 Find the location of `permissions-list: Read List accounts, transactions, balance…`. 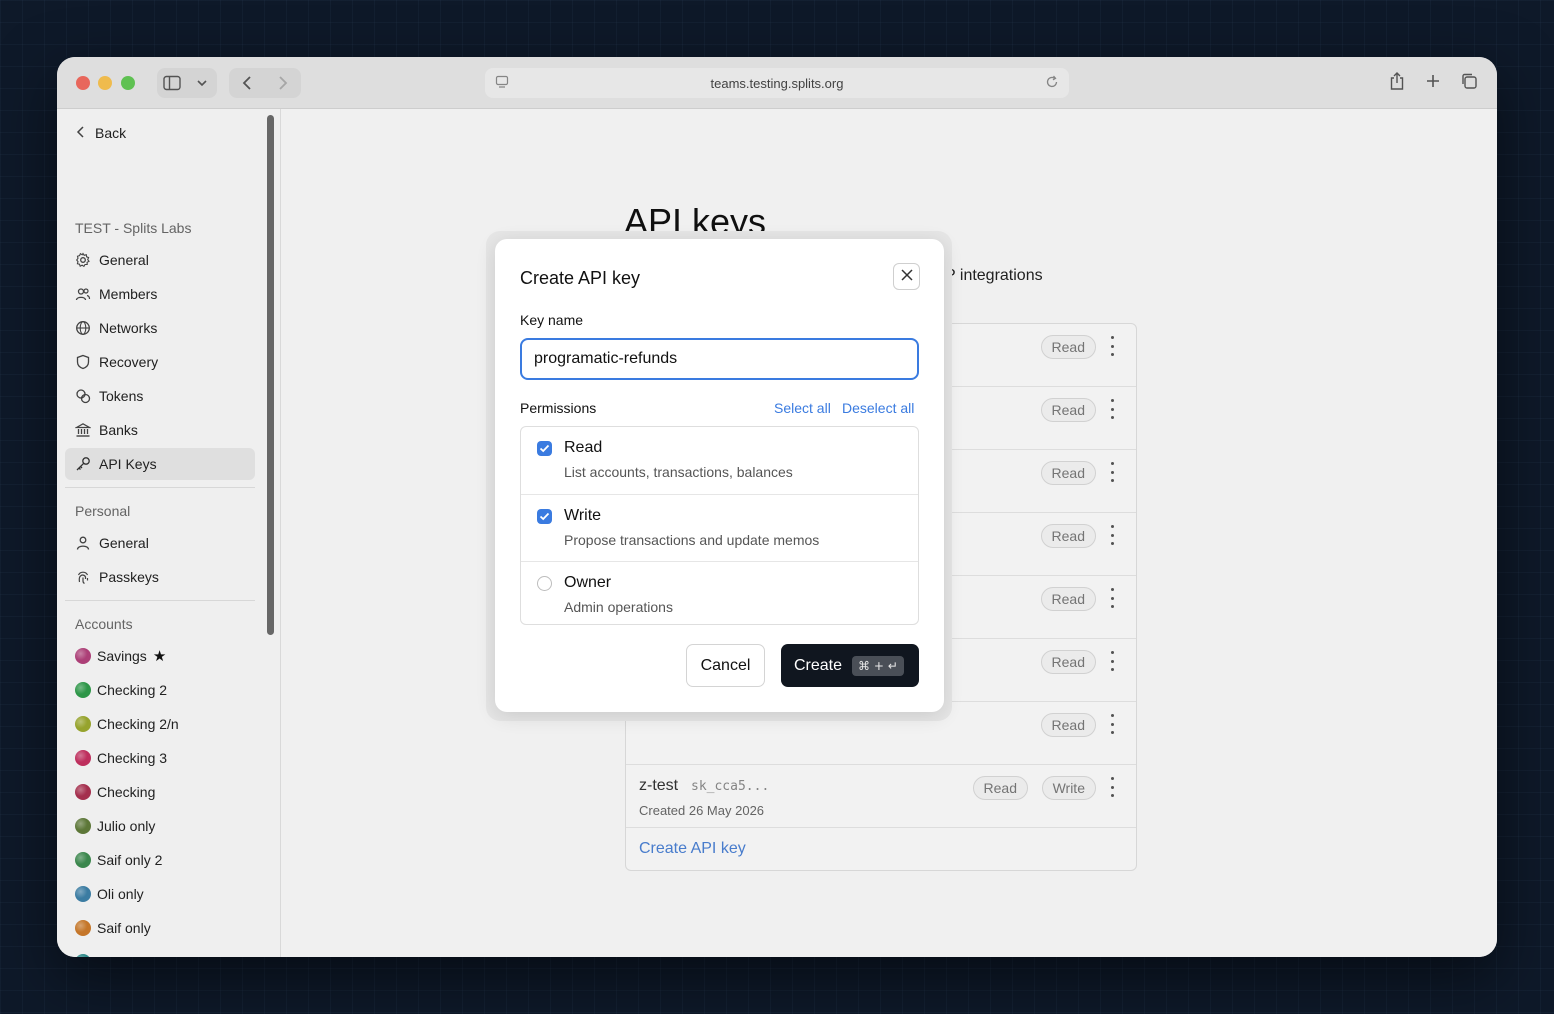

permissions-list: Read List accounts, transactions, balance… is located at coordinates (719, 525).